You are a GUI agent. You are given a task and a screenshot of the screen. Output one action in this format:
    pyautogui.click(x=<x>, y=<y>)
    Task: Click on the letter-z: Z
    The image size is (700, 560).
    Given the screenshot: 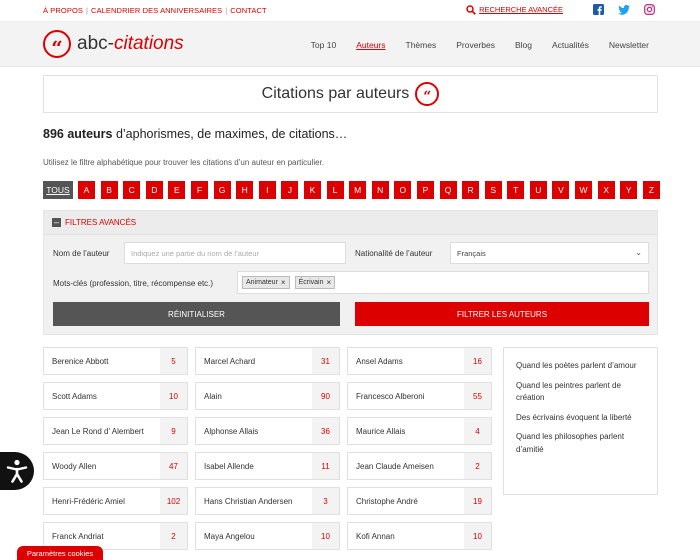 What is the action you would take?
    pyautogui.click(x=651, y=190)
    